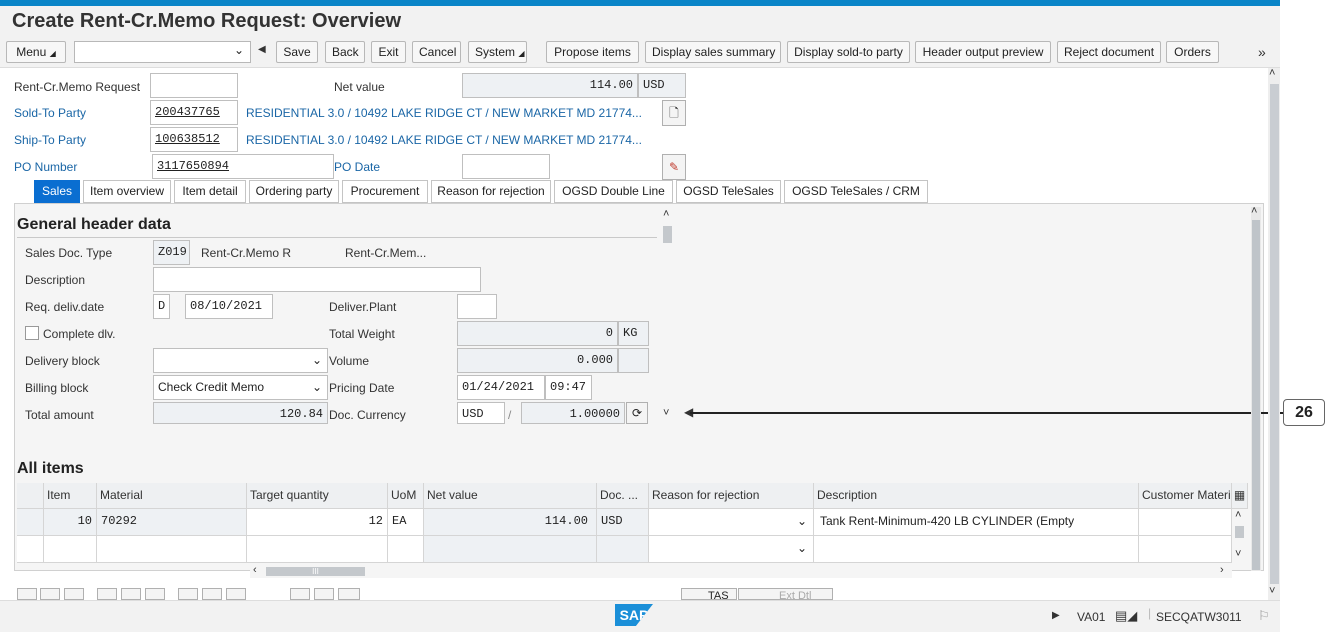  Describe the element at coordinates (976, 496) in the screenshot. I see `col-description: Description` at that location.